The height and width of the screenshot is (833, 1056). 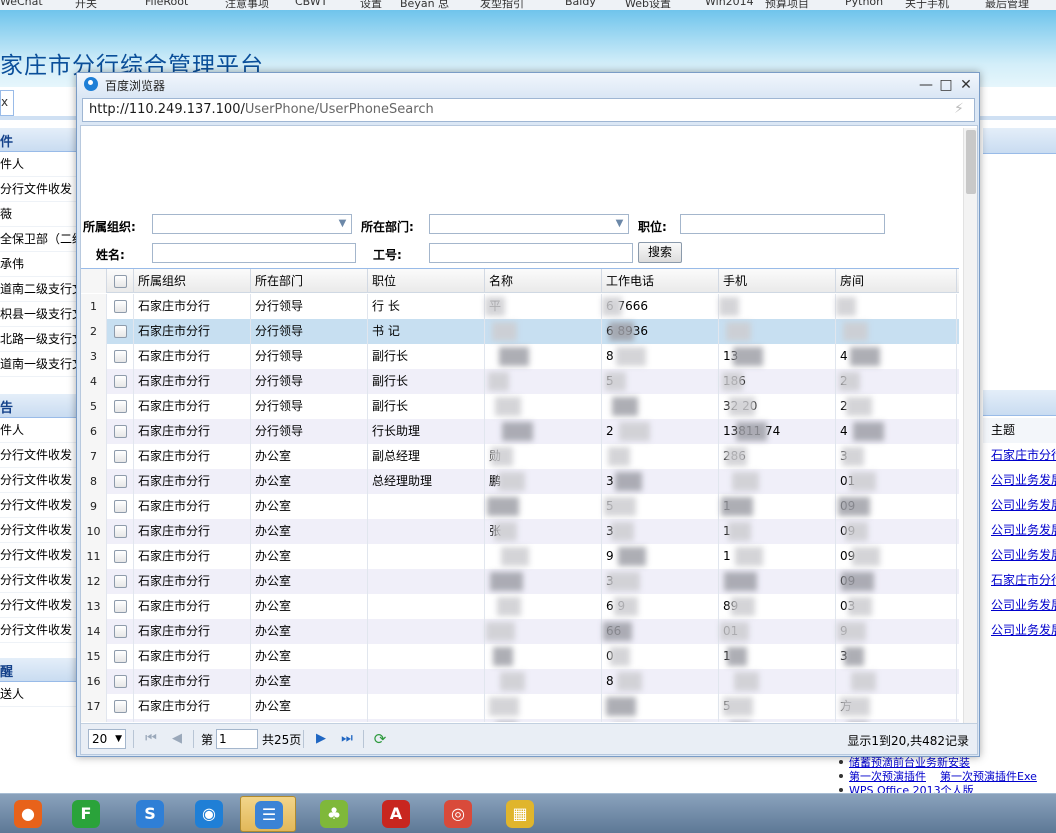 What do you see at coordinates (86, 814) in the screenshot?
I see `taskbar-item: F` at bounding box center [86, 814].